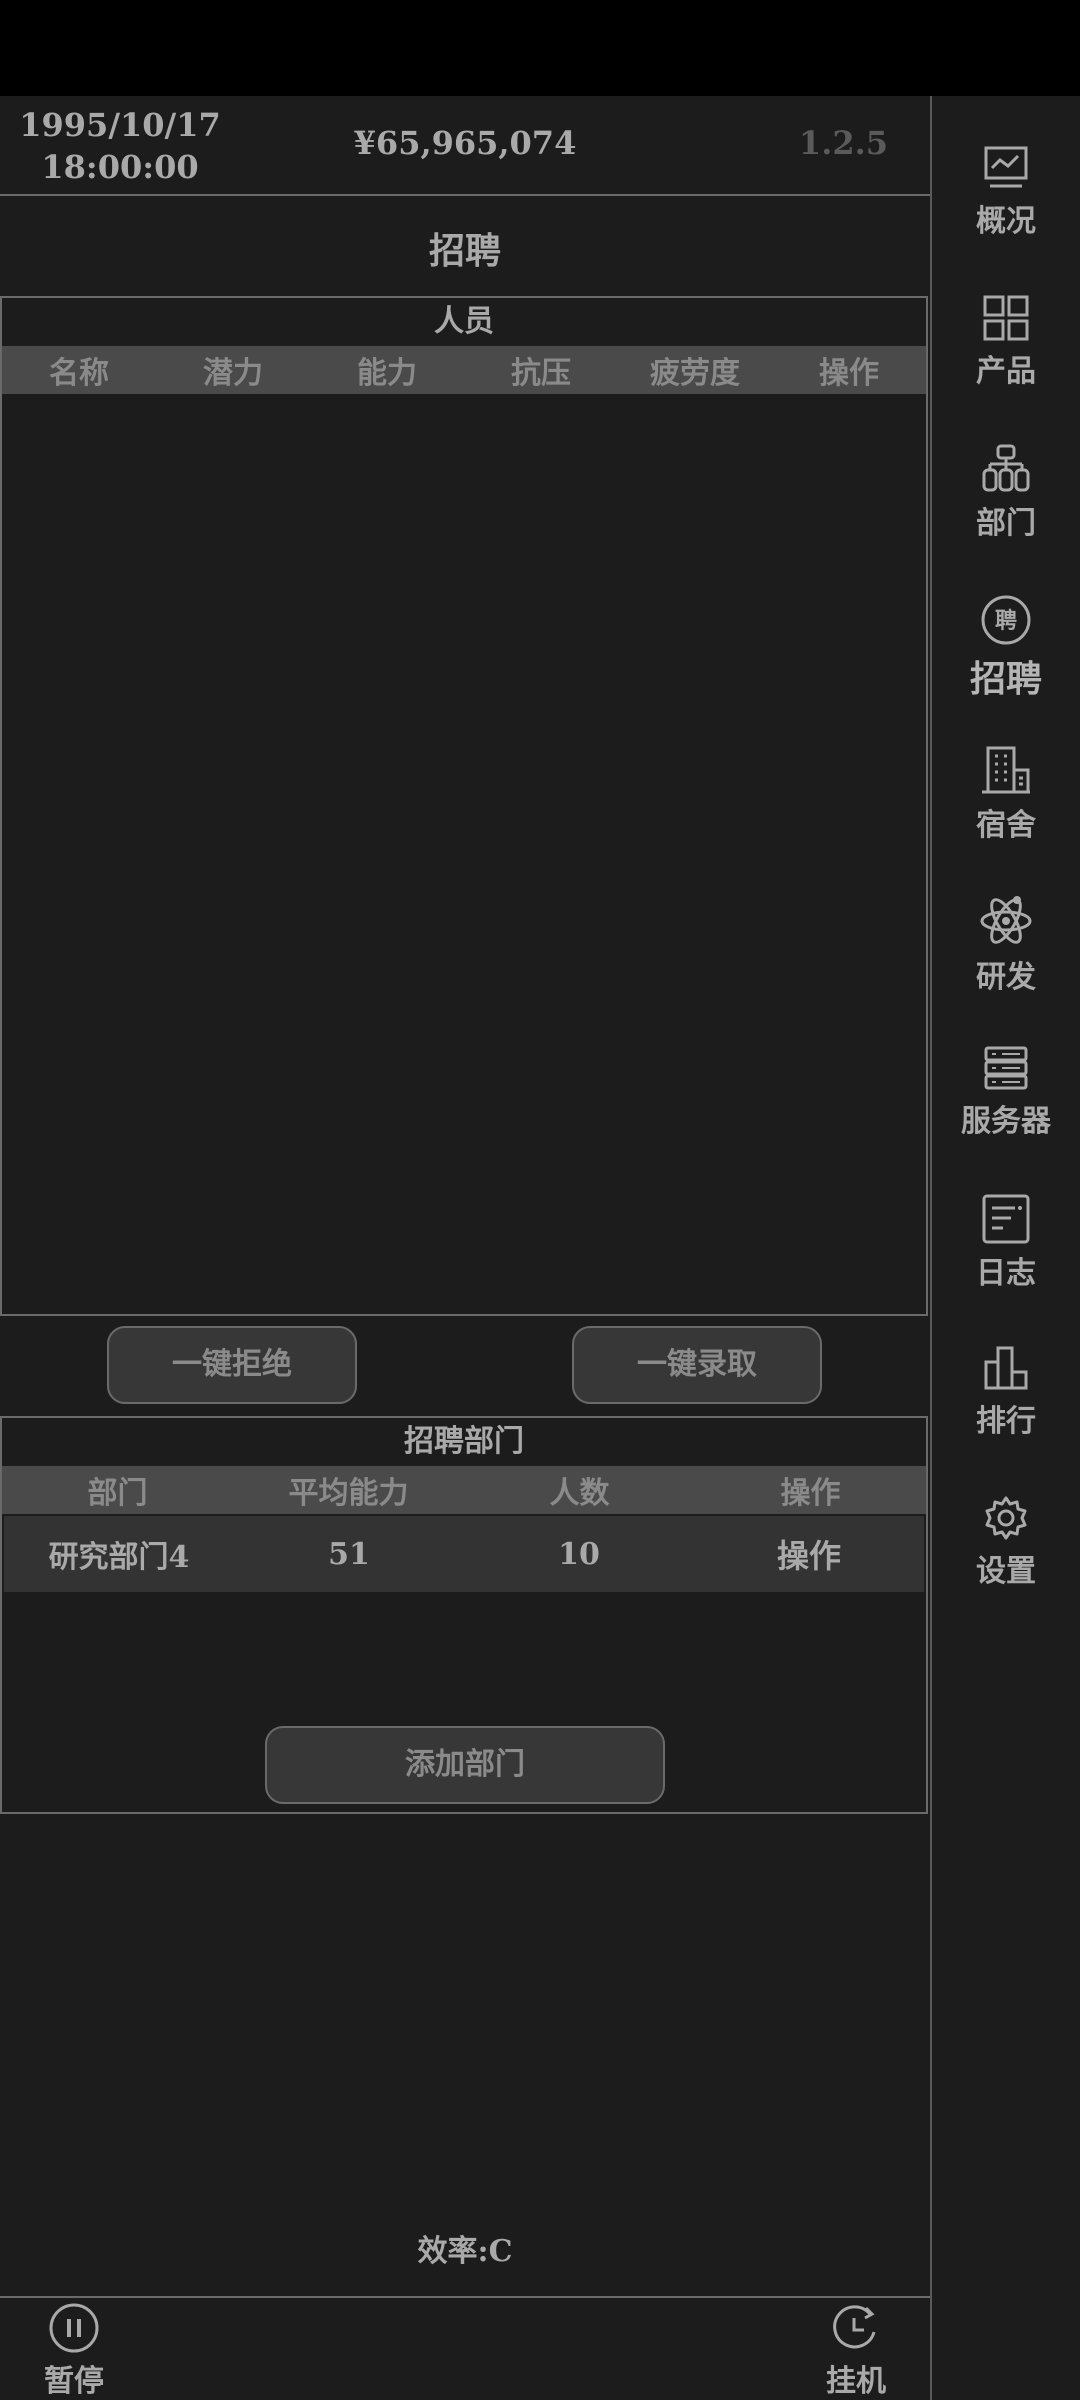 The width and height of the screenshot is (1080, 2400). I want to click on sidebar-item-label: 概况, so click(1006, 221).